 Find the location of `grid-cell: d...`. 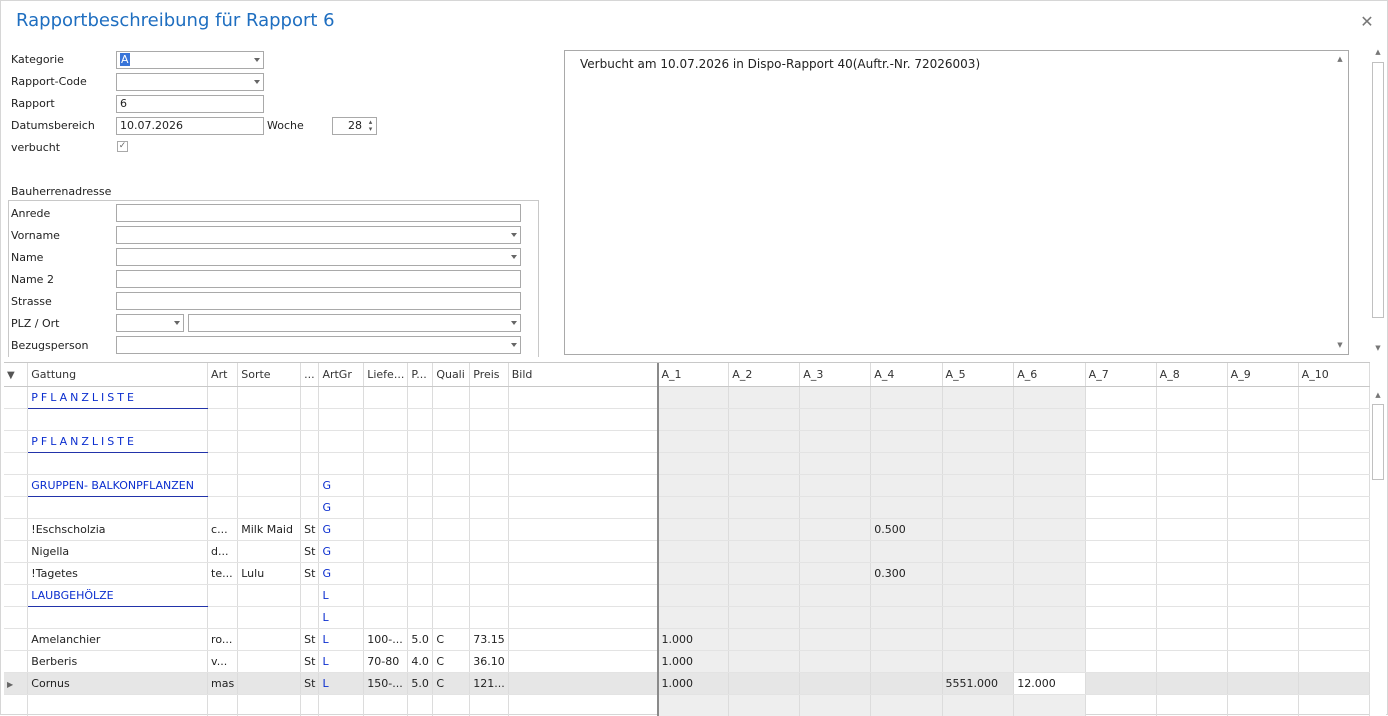

grid-cell: d... is located at coordinates (223, 551).